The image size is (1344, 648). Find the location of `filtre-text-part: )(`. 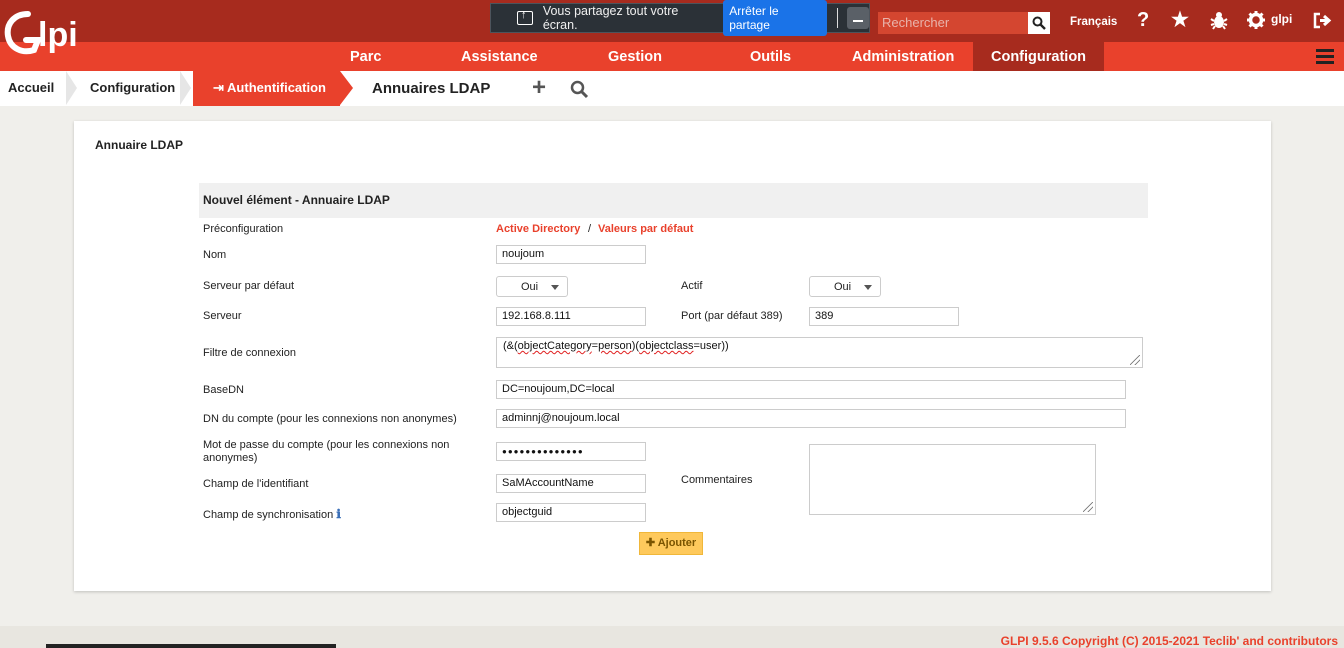

filtre-text-part: )( is located at coordinates (635, 346).